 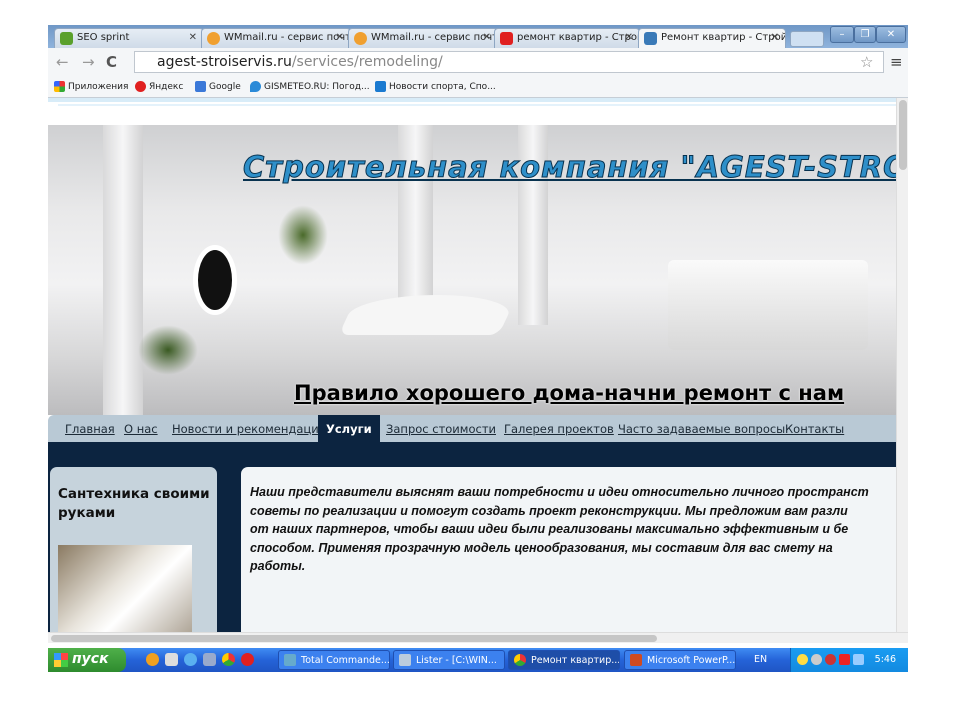 I want to click on network-icon, so click(x=858, y=659).